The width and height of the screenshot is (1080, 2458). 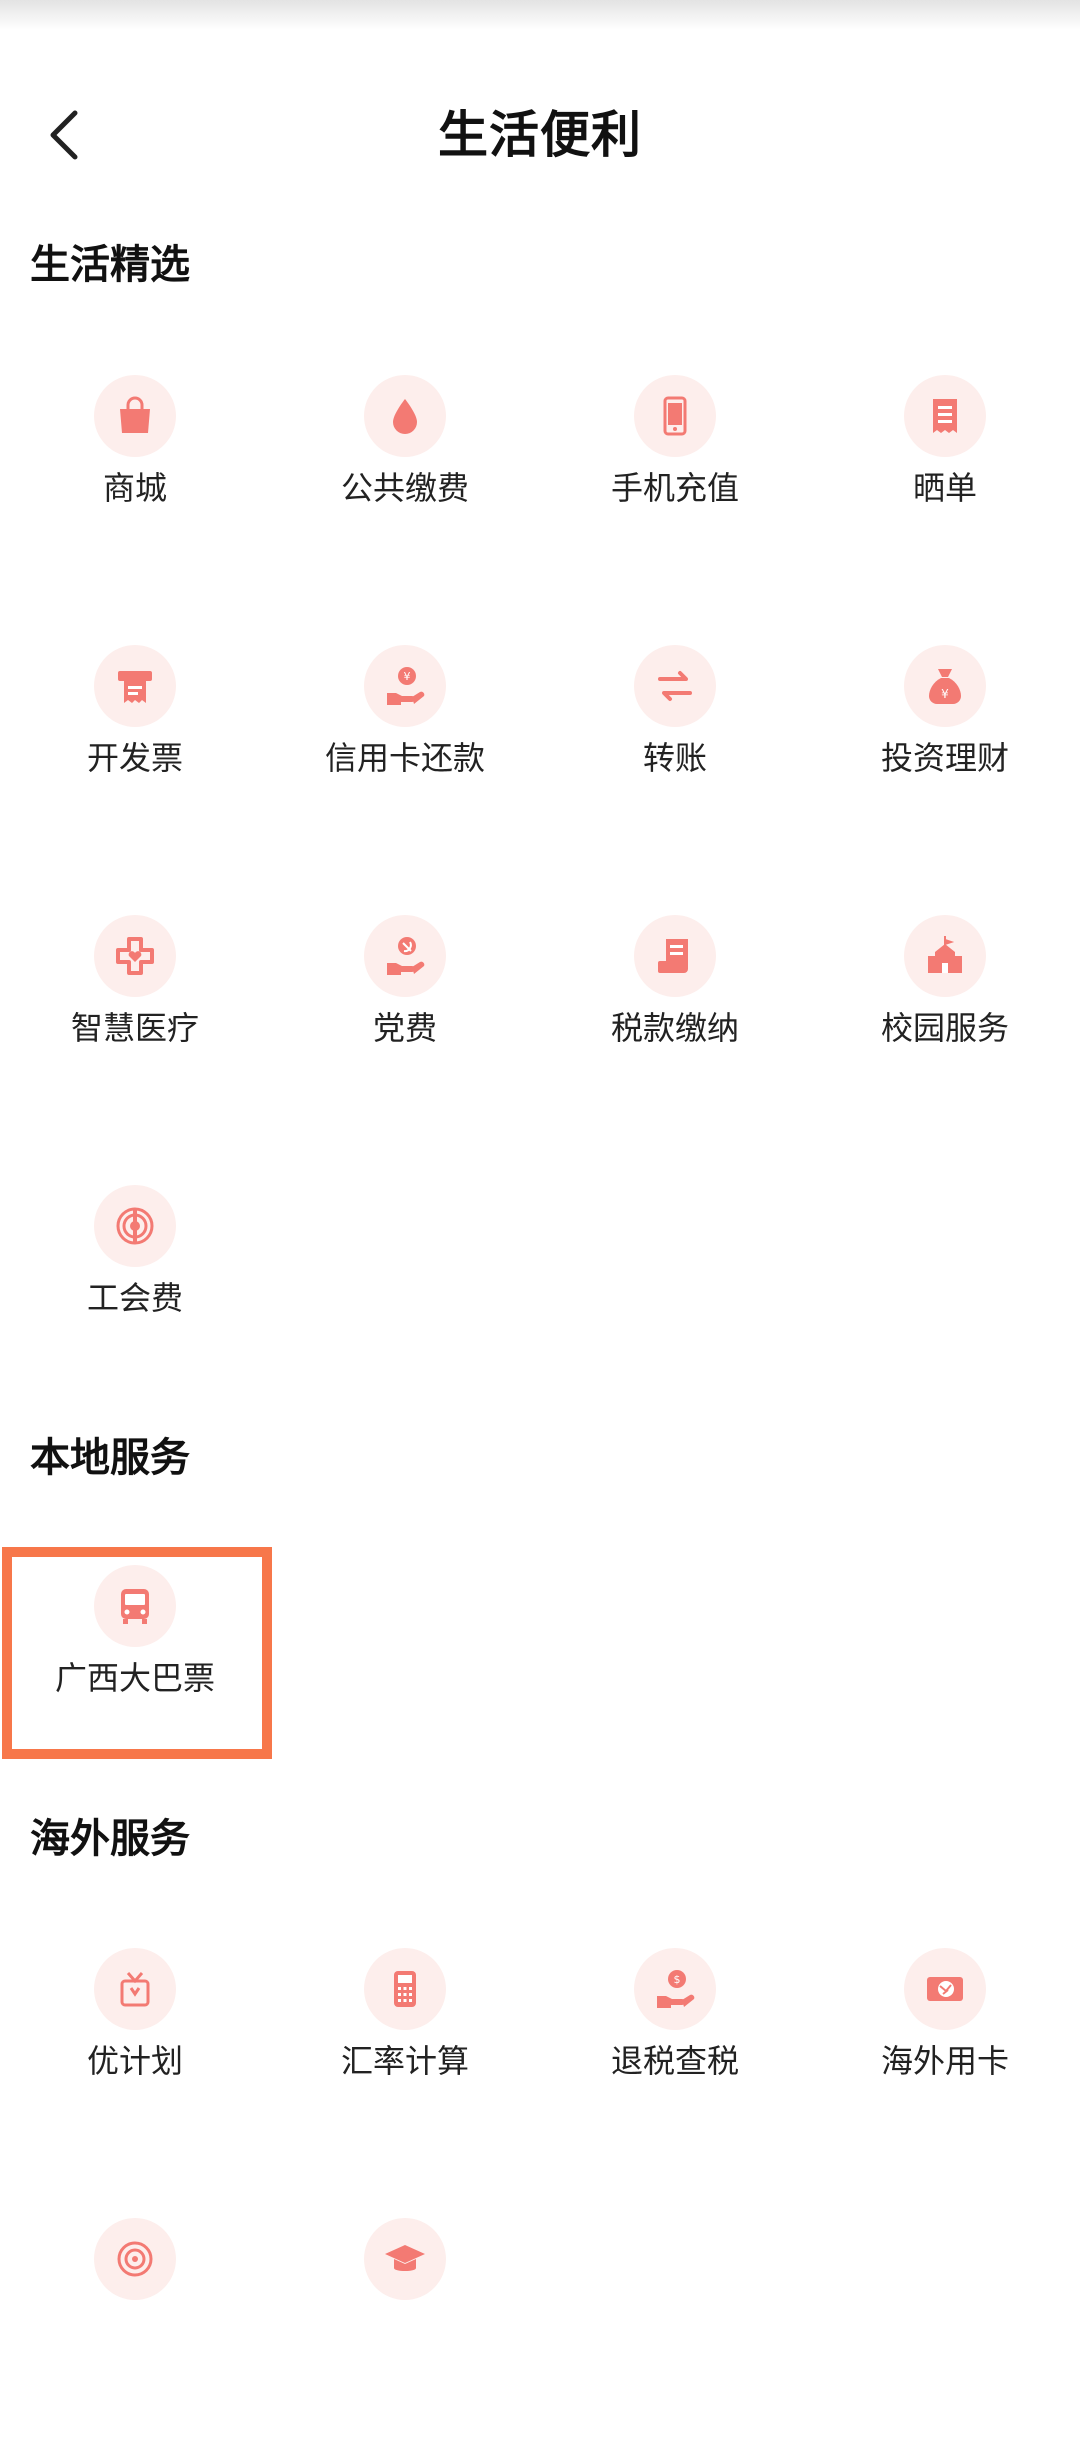 What do you see at coordinates (135, 414) in the screenshot?
I see `shopping-bag-icon` at bounding box center [135, 414].